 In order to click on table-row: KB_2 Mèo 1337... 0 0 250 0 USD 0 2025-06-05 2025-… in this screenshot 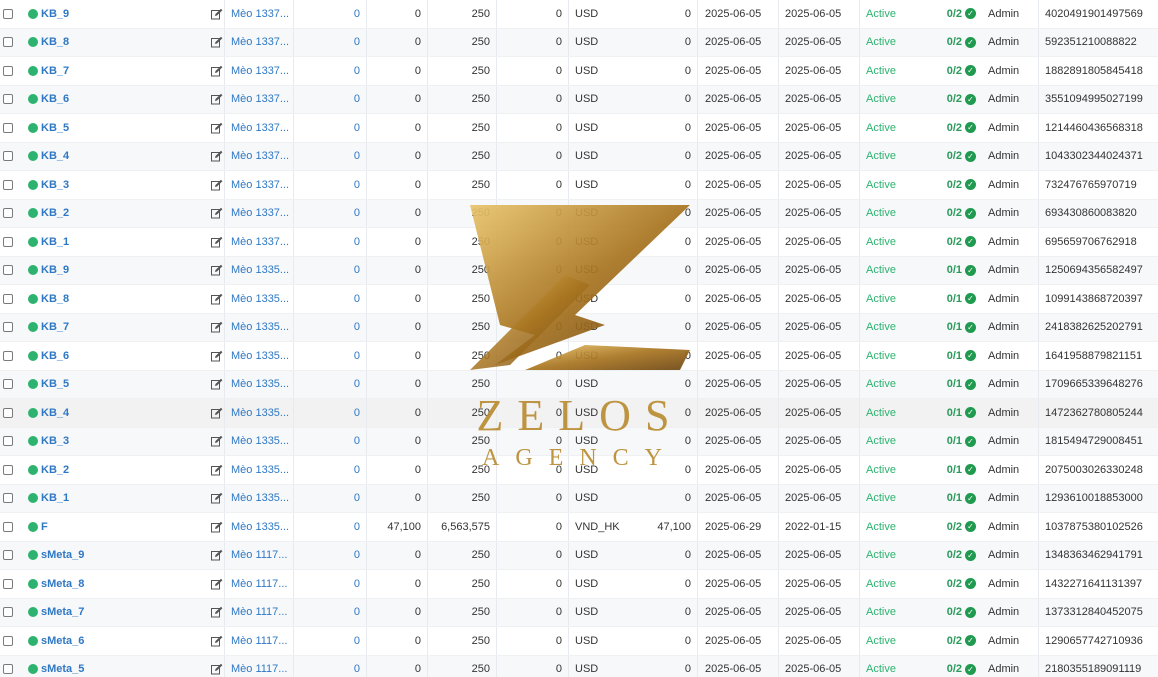, I will do `click(579, 213)`.